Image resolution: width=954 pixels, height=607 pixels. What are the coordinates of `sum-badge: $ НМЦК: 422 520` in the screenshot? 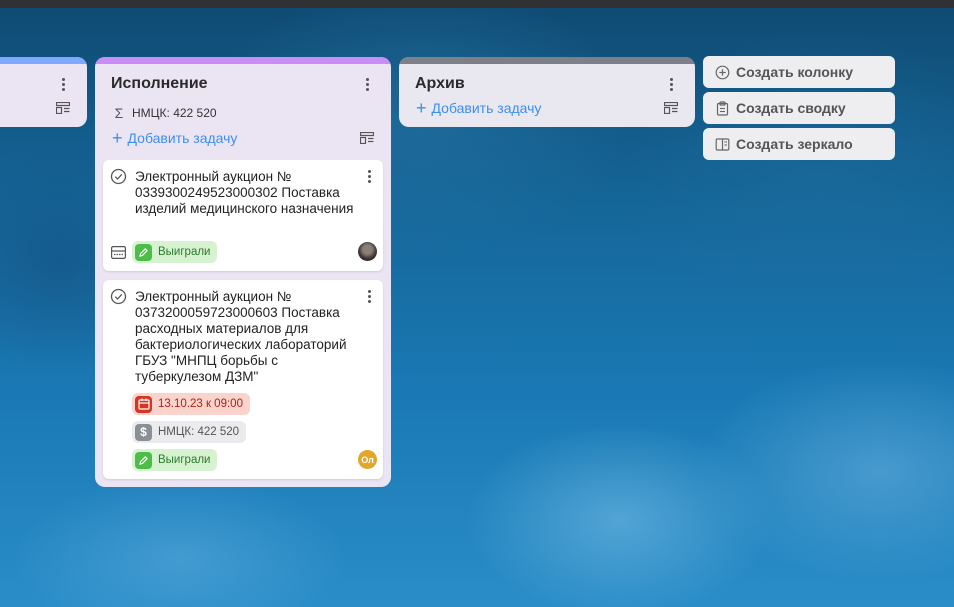 It's located at (189, 432).